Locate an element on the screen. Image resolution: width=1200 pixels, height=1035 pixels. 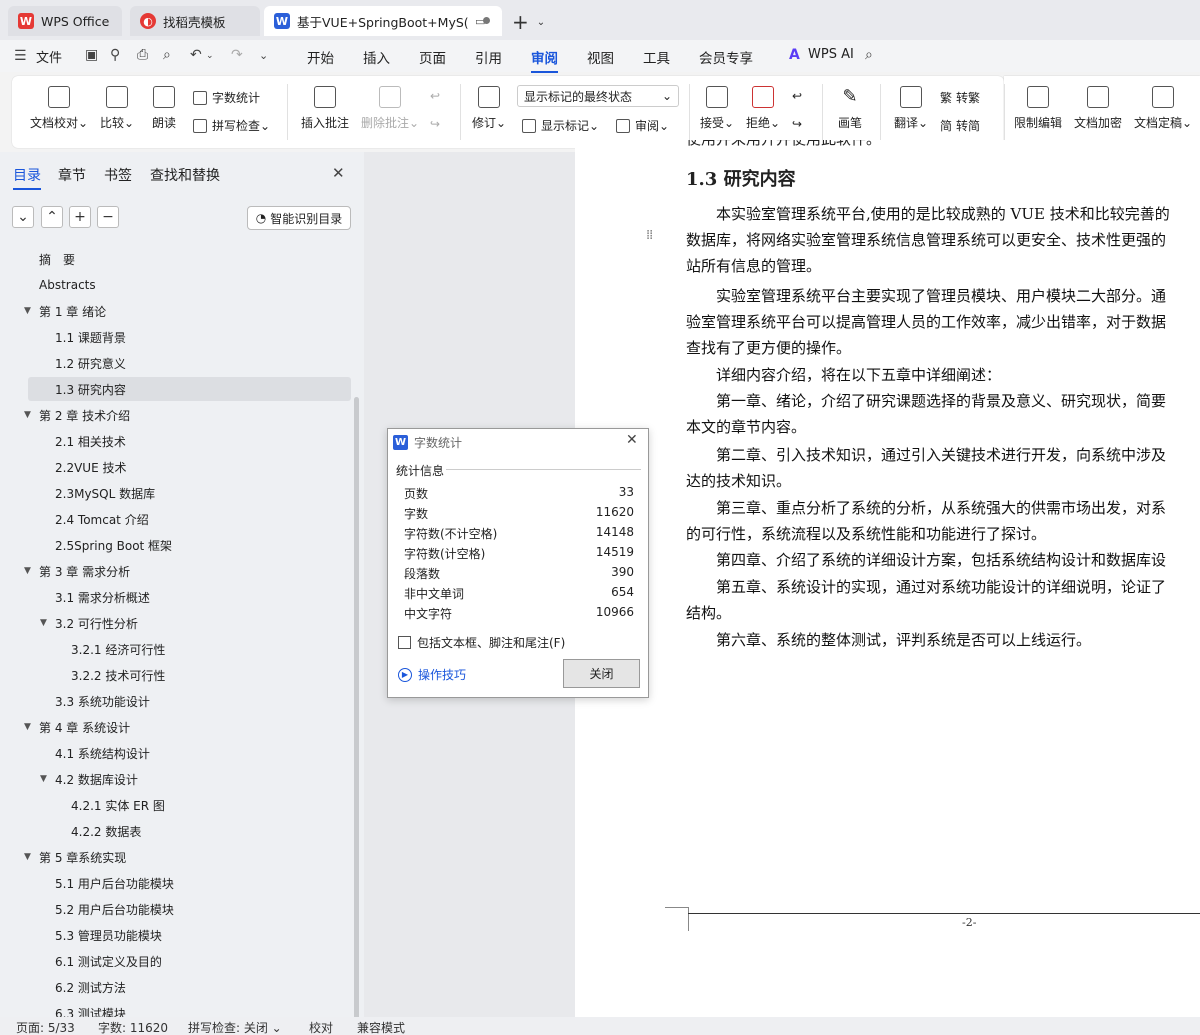
tab-docer-templates: ◐ 找稻壳模板 is located at coordinates (195, 21).